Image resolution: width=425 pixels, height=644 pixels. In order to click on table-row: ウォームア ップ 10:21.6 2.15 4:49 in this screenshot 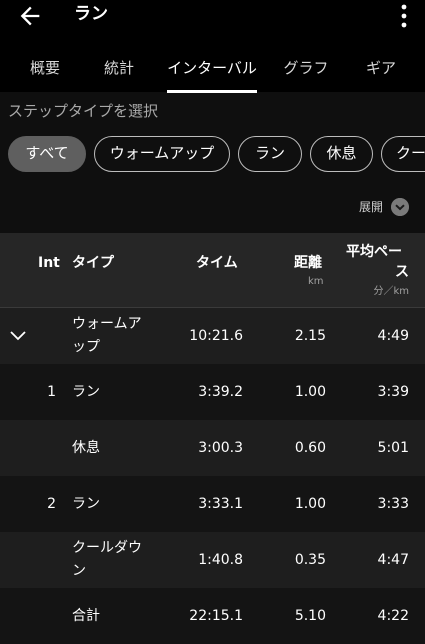, I will do `click(212, 336)`.